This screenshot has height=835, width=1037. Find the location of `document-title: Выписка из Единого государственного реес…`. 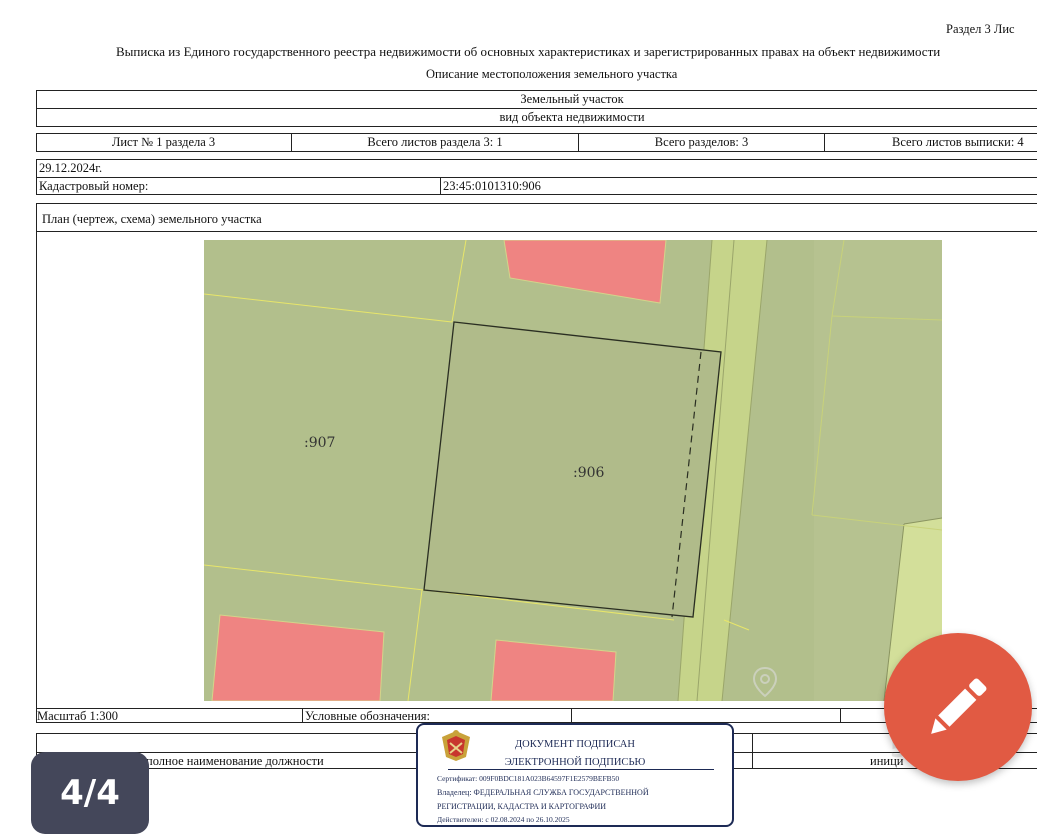

document-title: Выписка из Единого государственного реес… is located at coordinates (528, 51).